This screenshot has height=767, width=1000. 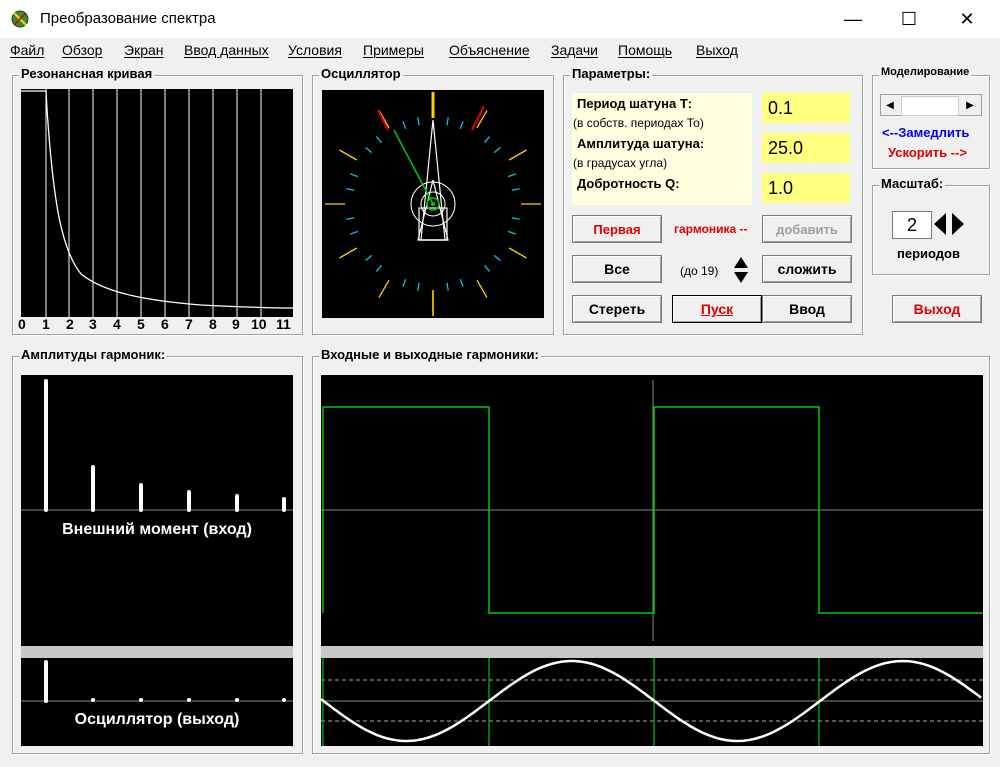 What do you see at coordinates (806, 188) in the screenshot?
I see `quality-field: 1.0` at bounding box center [806, 188].